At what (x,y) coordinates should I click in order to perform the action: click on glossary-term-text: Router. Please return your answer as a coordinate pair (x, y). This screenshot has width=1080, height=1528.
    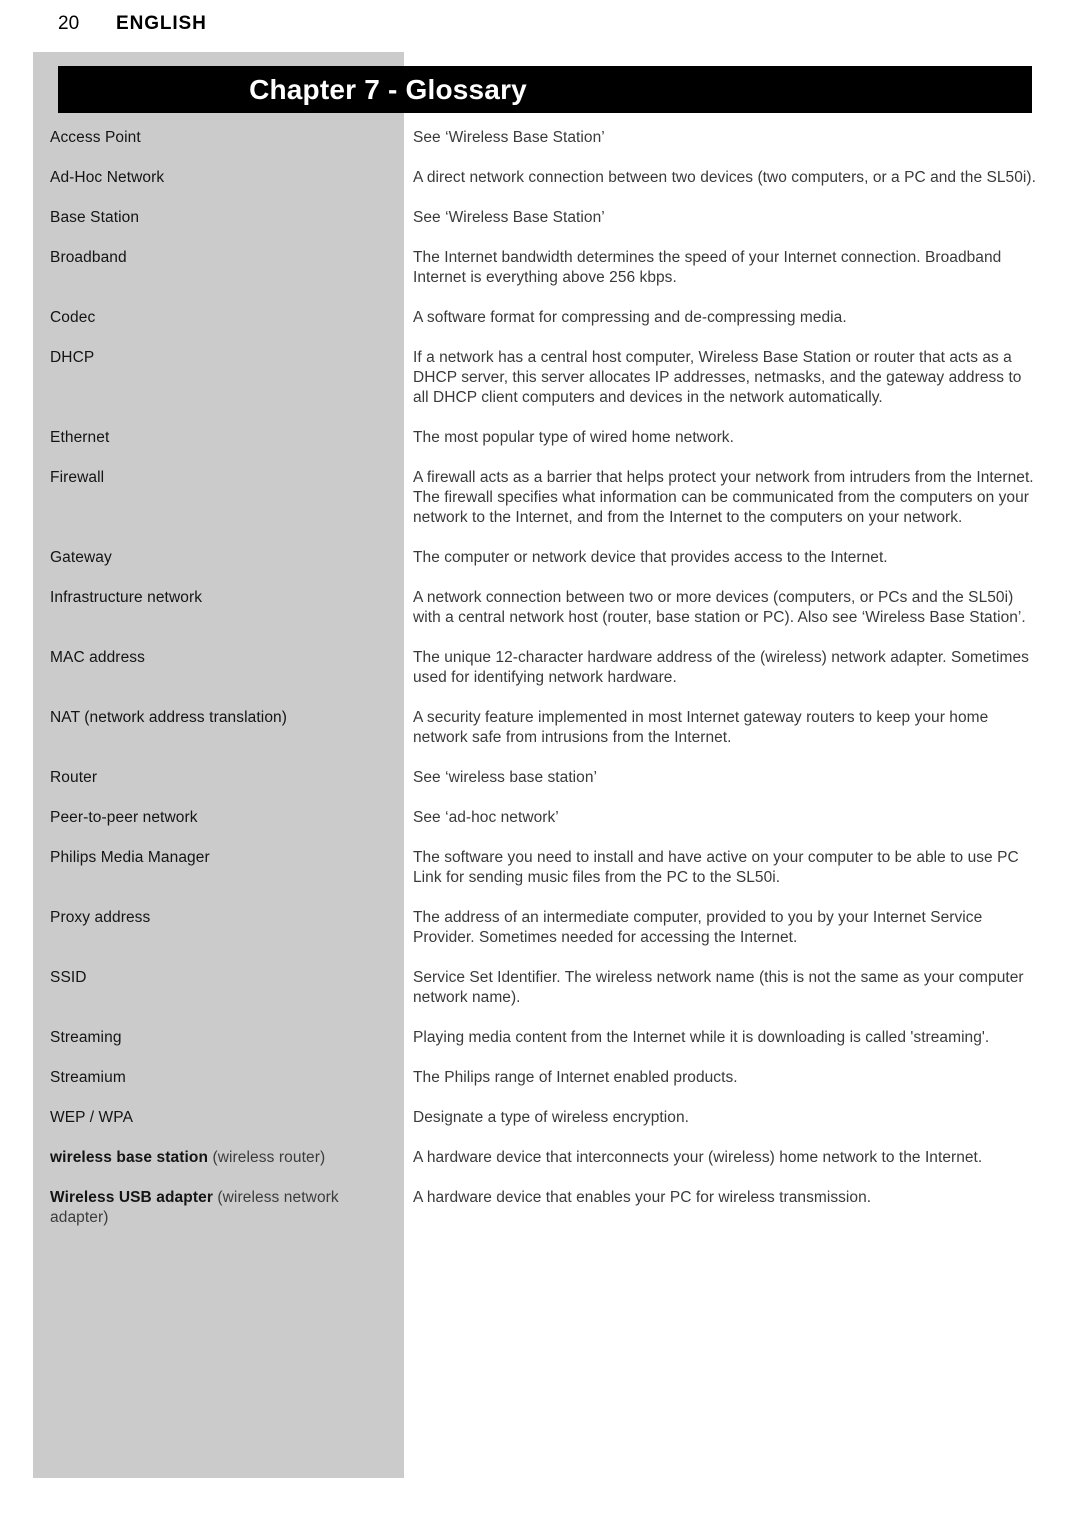
    Looking at the image, I should click on (74, 777).